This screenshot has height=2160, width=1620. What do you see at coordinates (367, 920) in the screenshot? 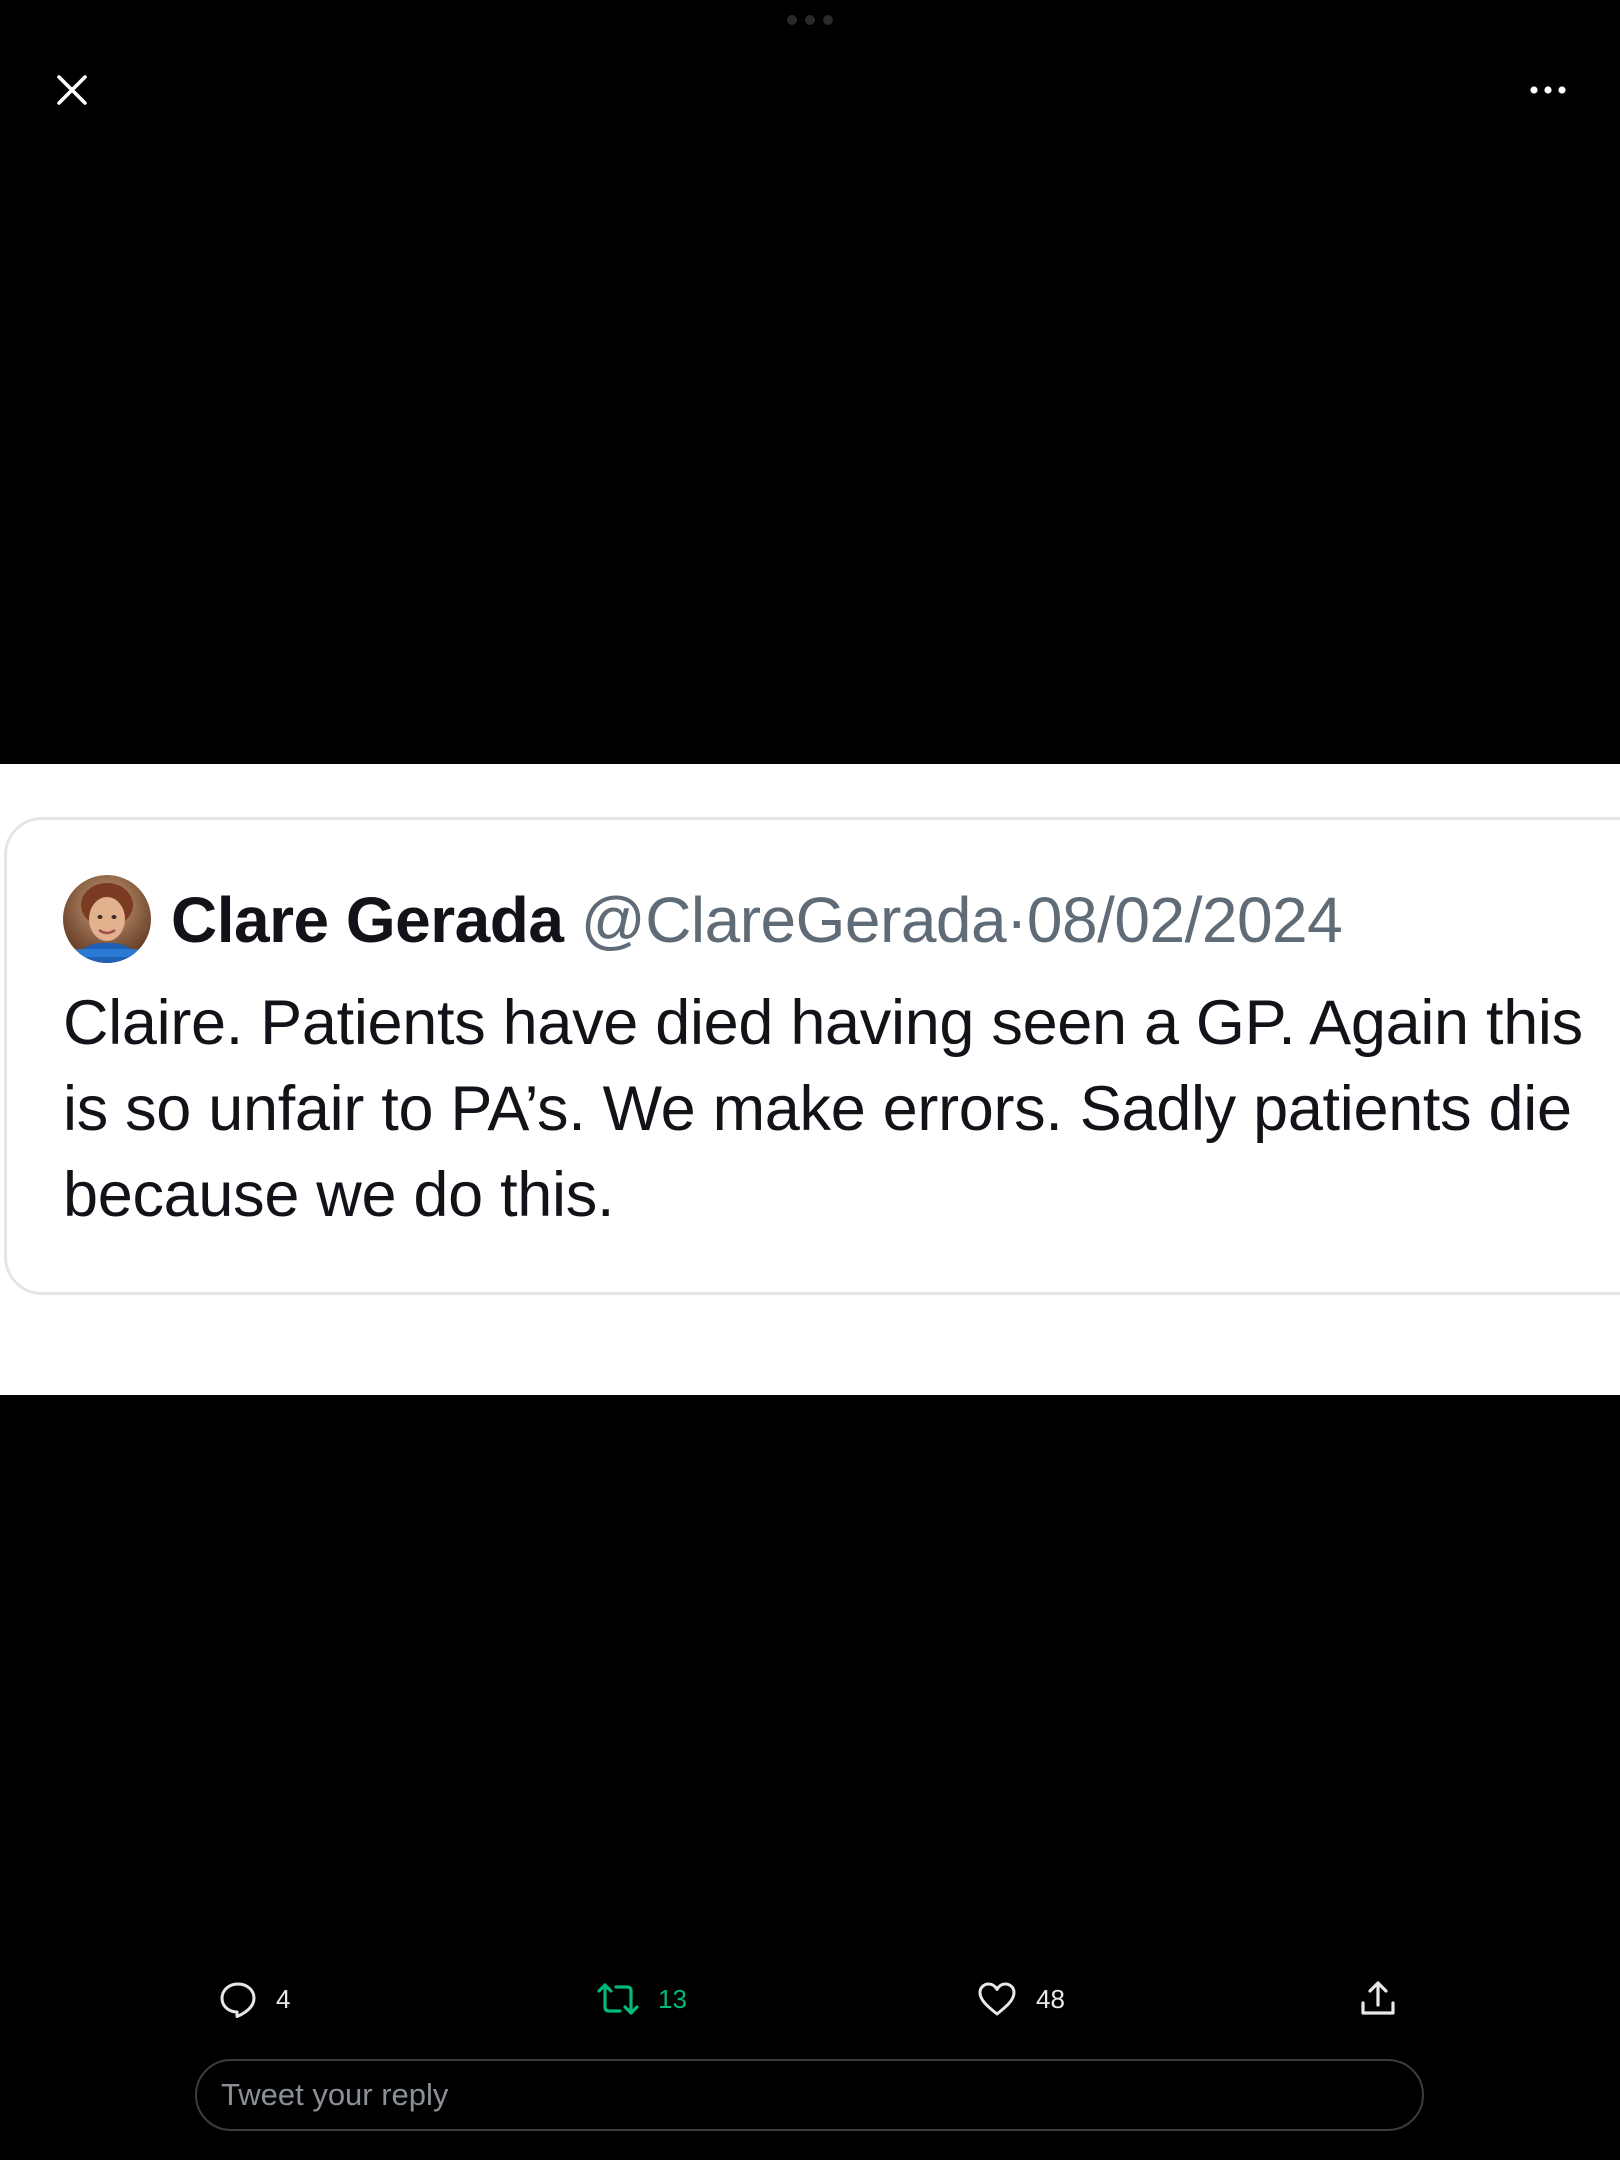
I see `author-name: Clare Gerada` at bounding box center [367, 920].